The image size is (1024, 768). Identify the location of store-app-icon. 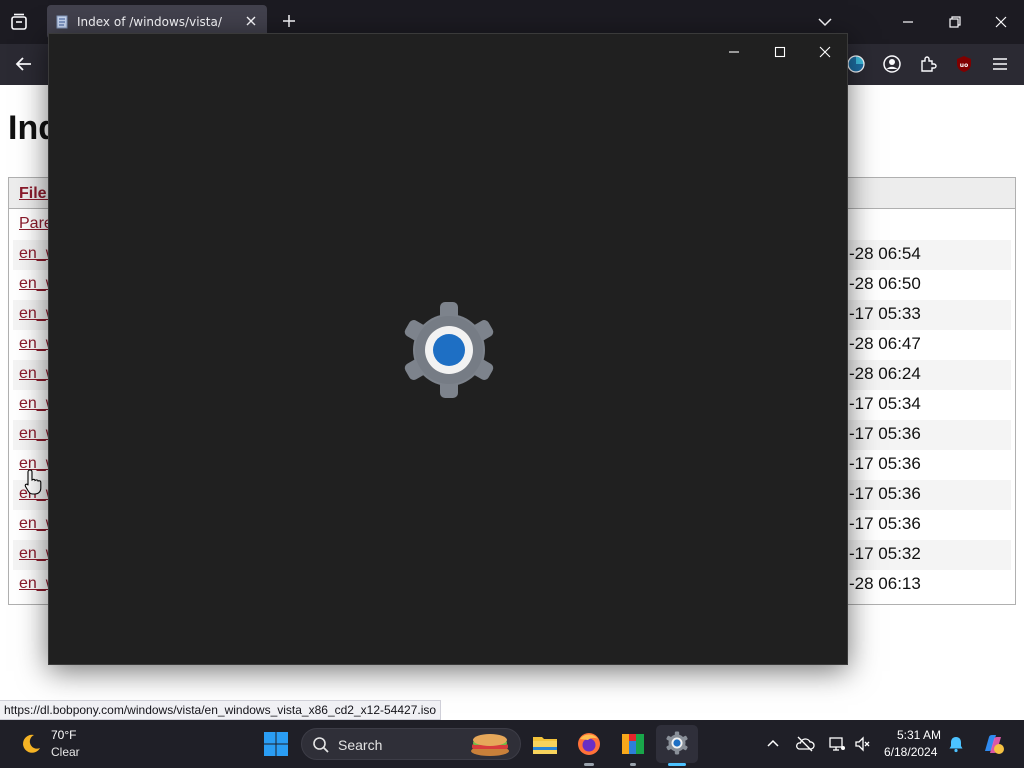
(633, 744).